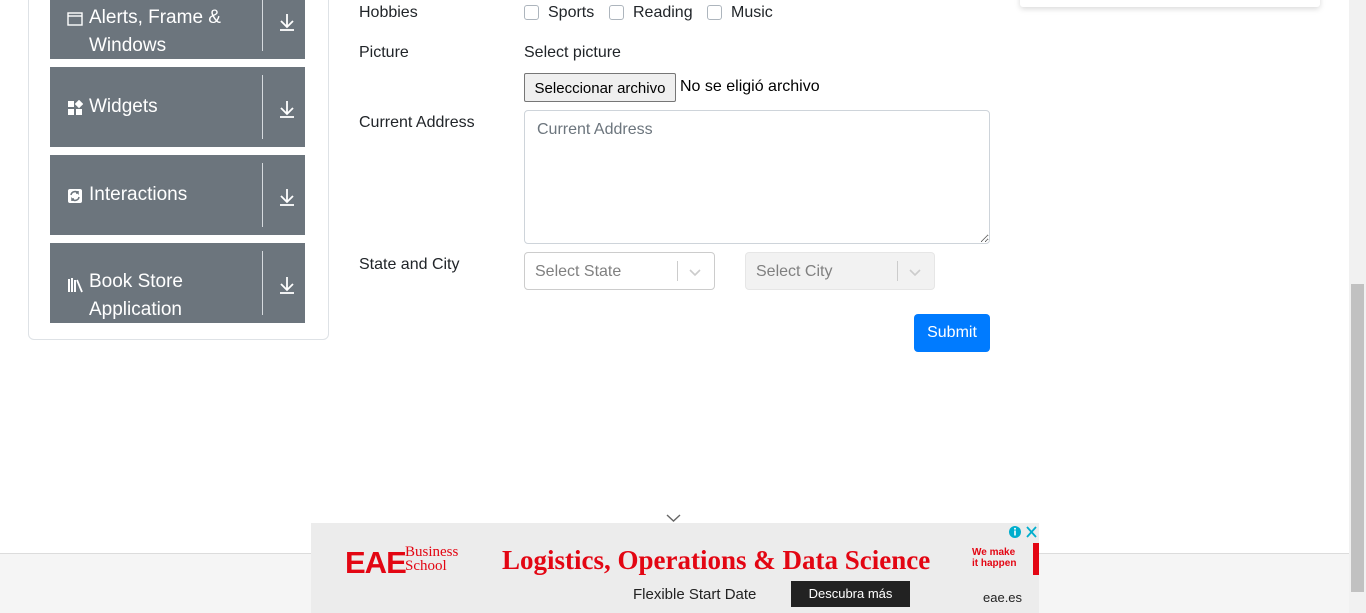 The image size is (1366, 613). I want to click on sidebar-group-alerts-frame-windows: Alerts, Frame & Windows, so click(177, 29).